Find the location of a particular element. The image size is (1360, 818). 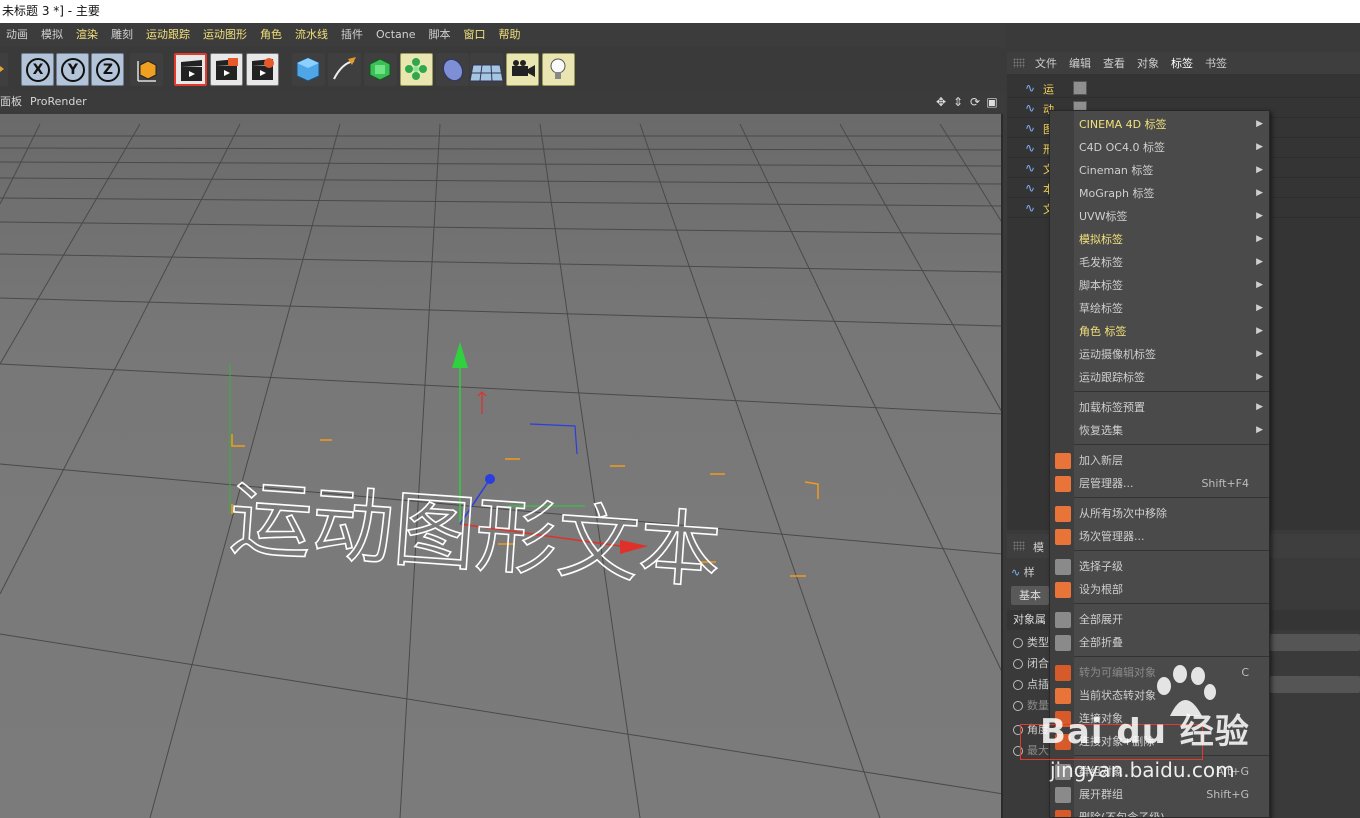

menu-item: 雕刻 is located at coordinates (122, 35).